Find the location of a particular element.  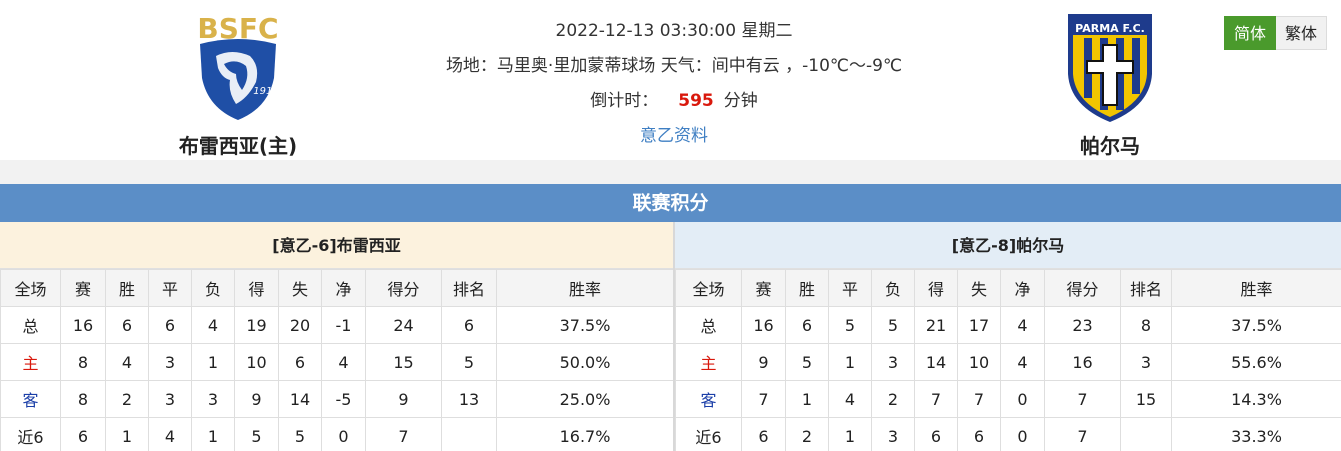

parma-logo: PARMA F.C. is located at coordinates (1110, 67).